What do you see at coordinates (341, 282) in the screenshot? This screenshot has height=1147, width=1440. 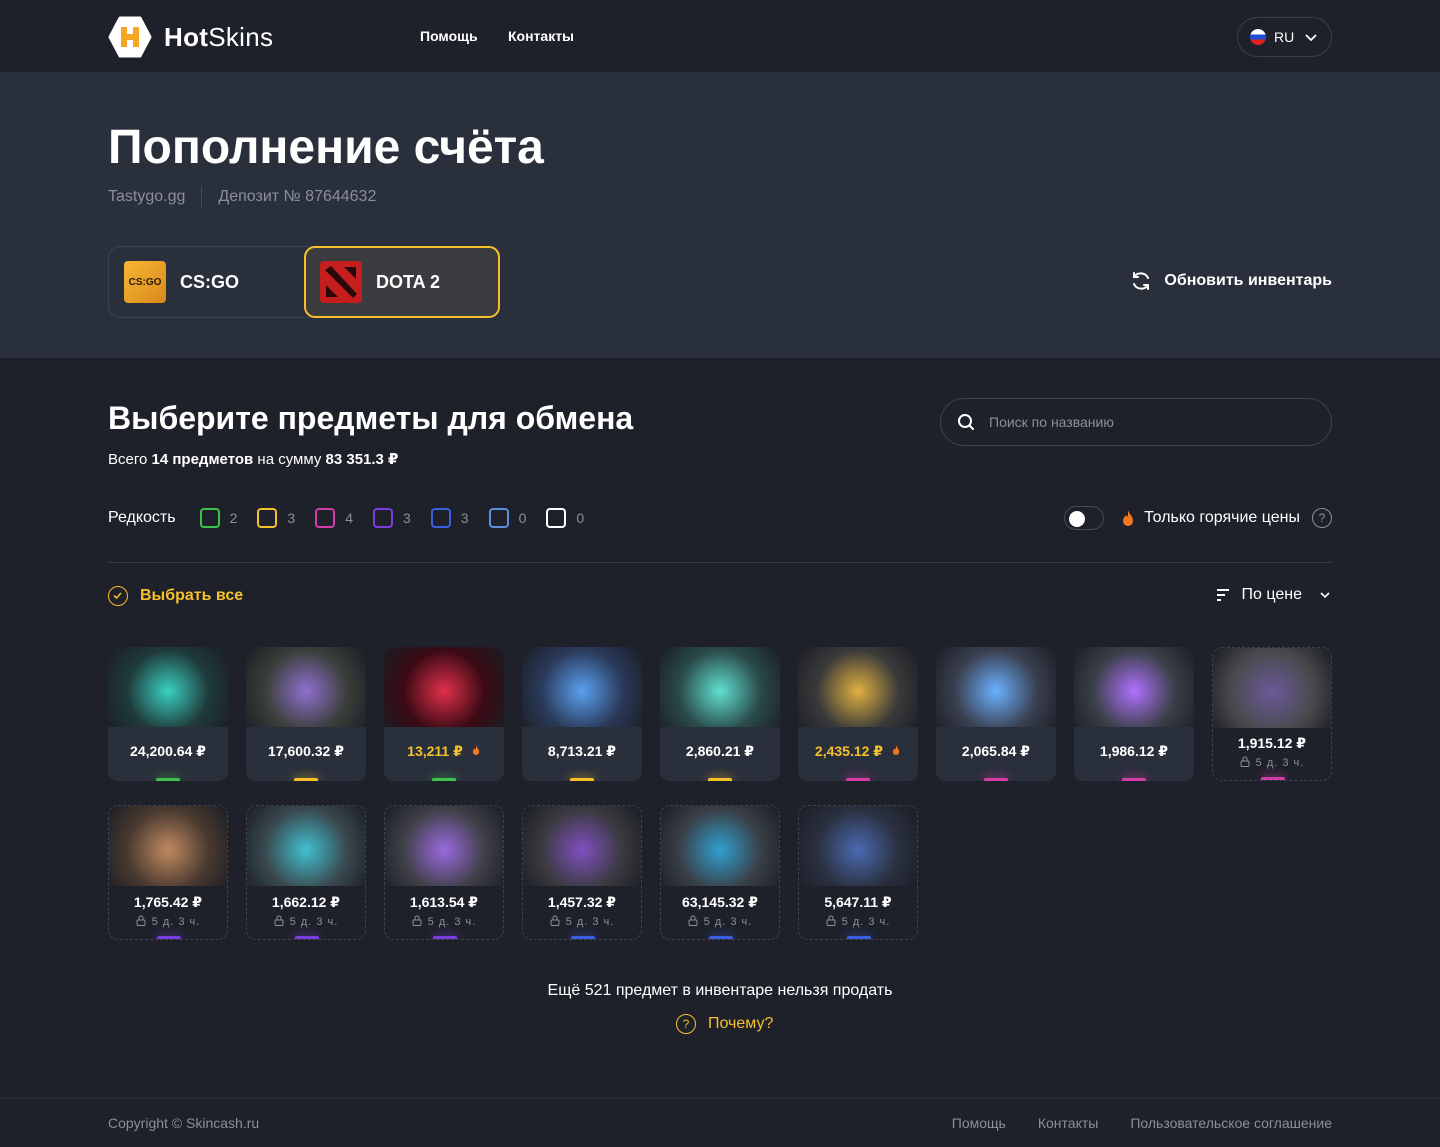 I see `dota-icon` at bounding box center [341, 282].